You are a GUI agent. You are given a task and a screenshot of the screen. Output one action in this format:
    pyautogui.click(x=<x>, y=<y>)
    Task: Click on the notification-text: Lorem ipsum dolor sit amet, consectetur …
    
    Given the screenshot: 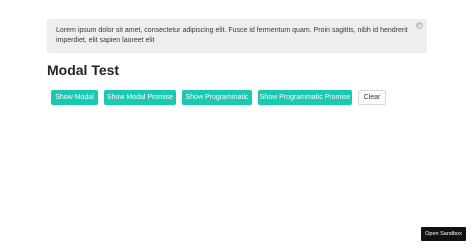 What is the action you would take?
    pyautogui.click(x=232, y=35)
    